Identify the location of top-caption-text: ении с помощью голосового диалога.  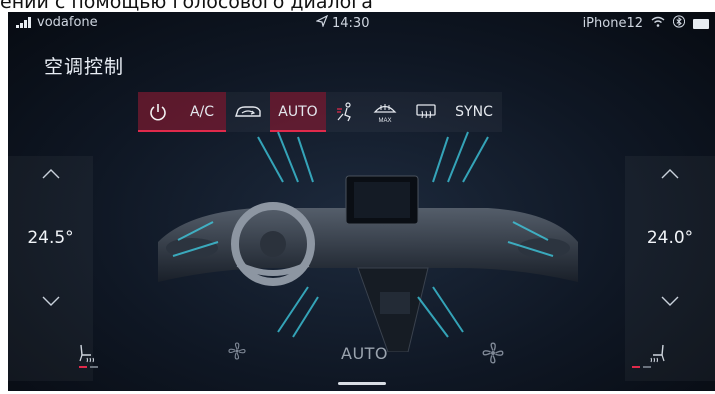
(186, 5).